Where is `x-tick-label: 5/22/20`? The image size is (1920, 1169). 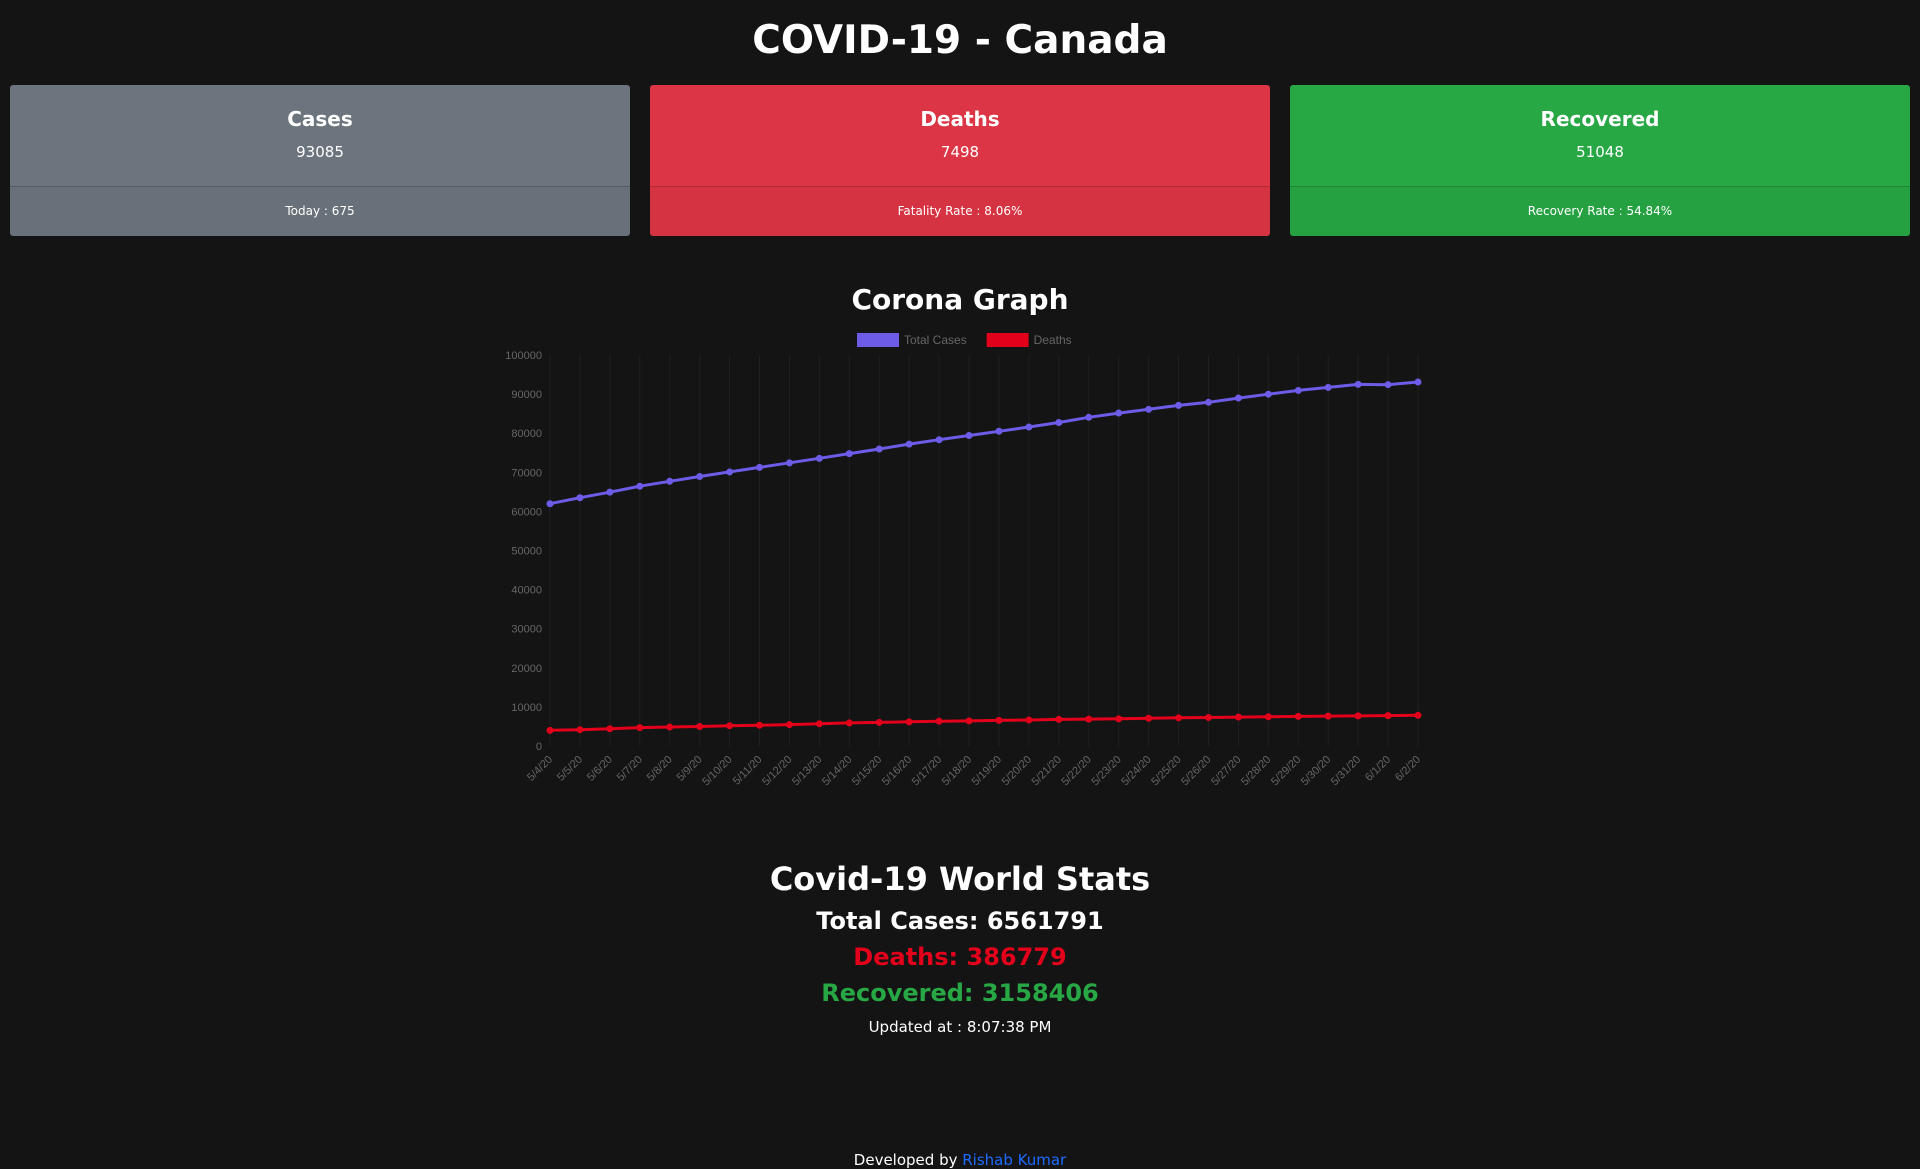
x-tick-label: 5/22/20 is located at coordinates (1076, 771).